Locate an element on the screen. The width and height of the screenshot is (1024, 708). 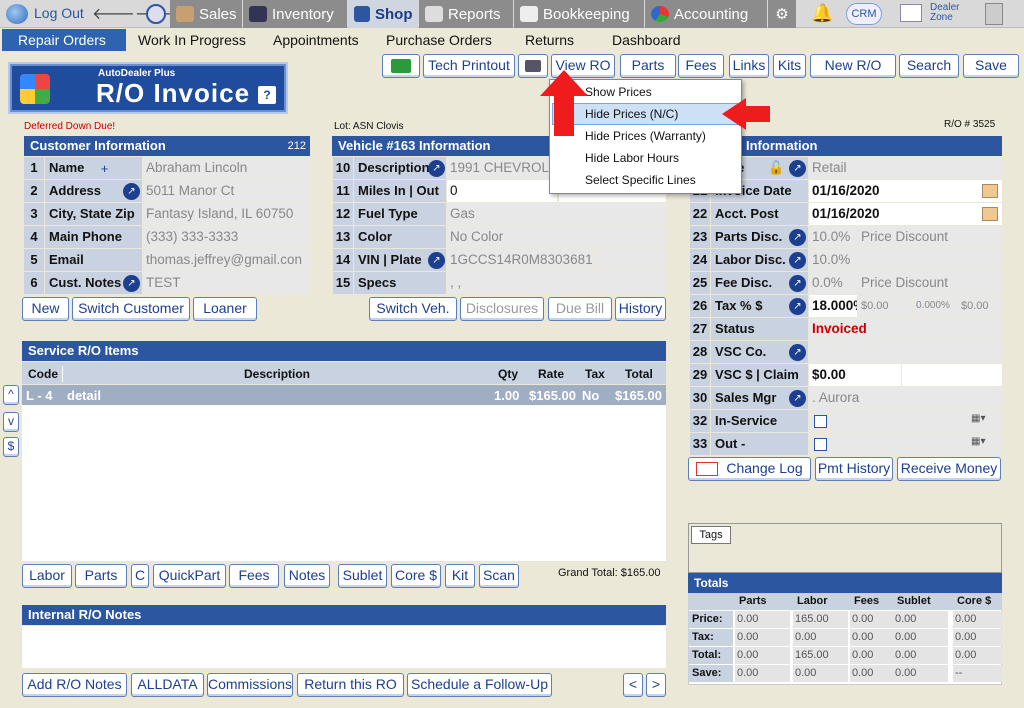
nav-reports: Reports is located at coordinates (466, 14).